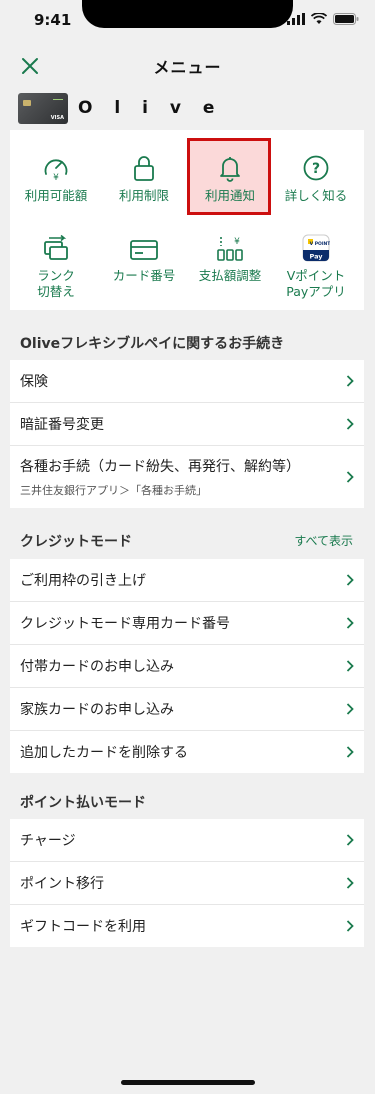 This screenshot has width=375, height=1094. What do you see at coordinates (187, 925) in the screenshot?
I see `list-item-gift-code: ギフトコードを利用` at bounding box center [187, 925].